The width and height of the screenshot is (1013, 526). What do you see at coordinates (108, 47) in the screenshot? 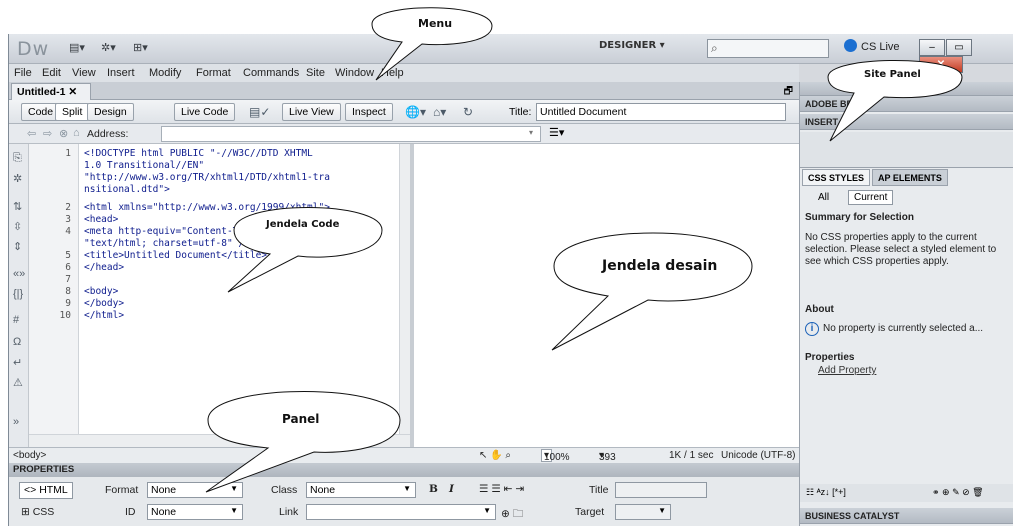
I see `extend-menu-icon: ✲▾` at bounding box center [108, 47].